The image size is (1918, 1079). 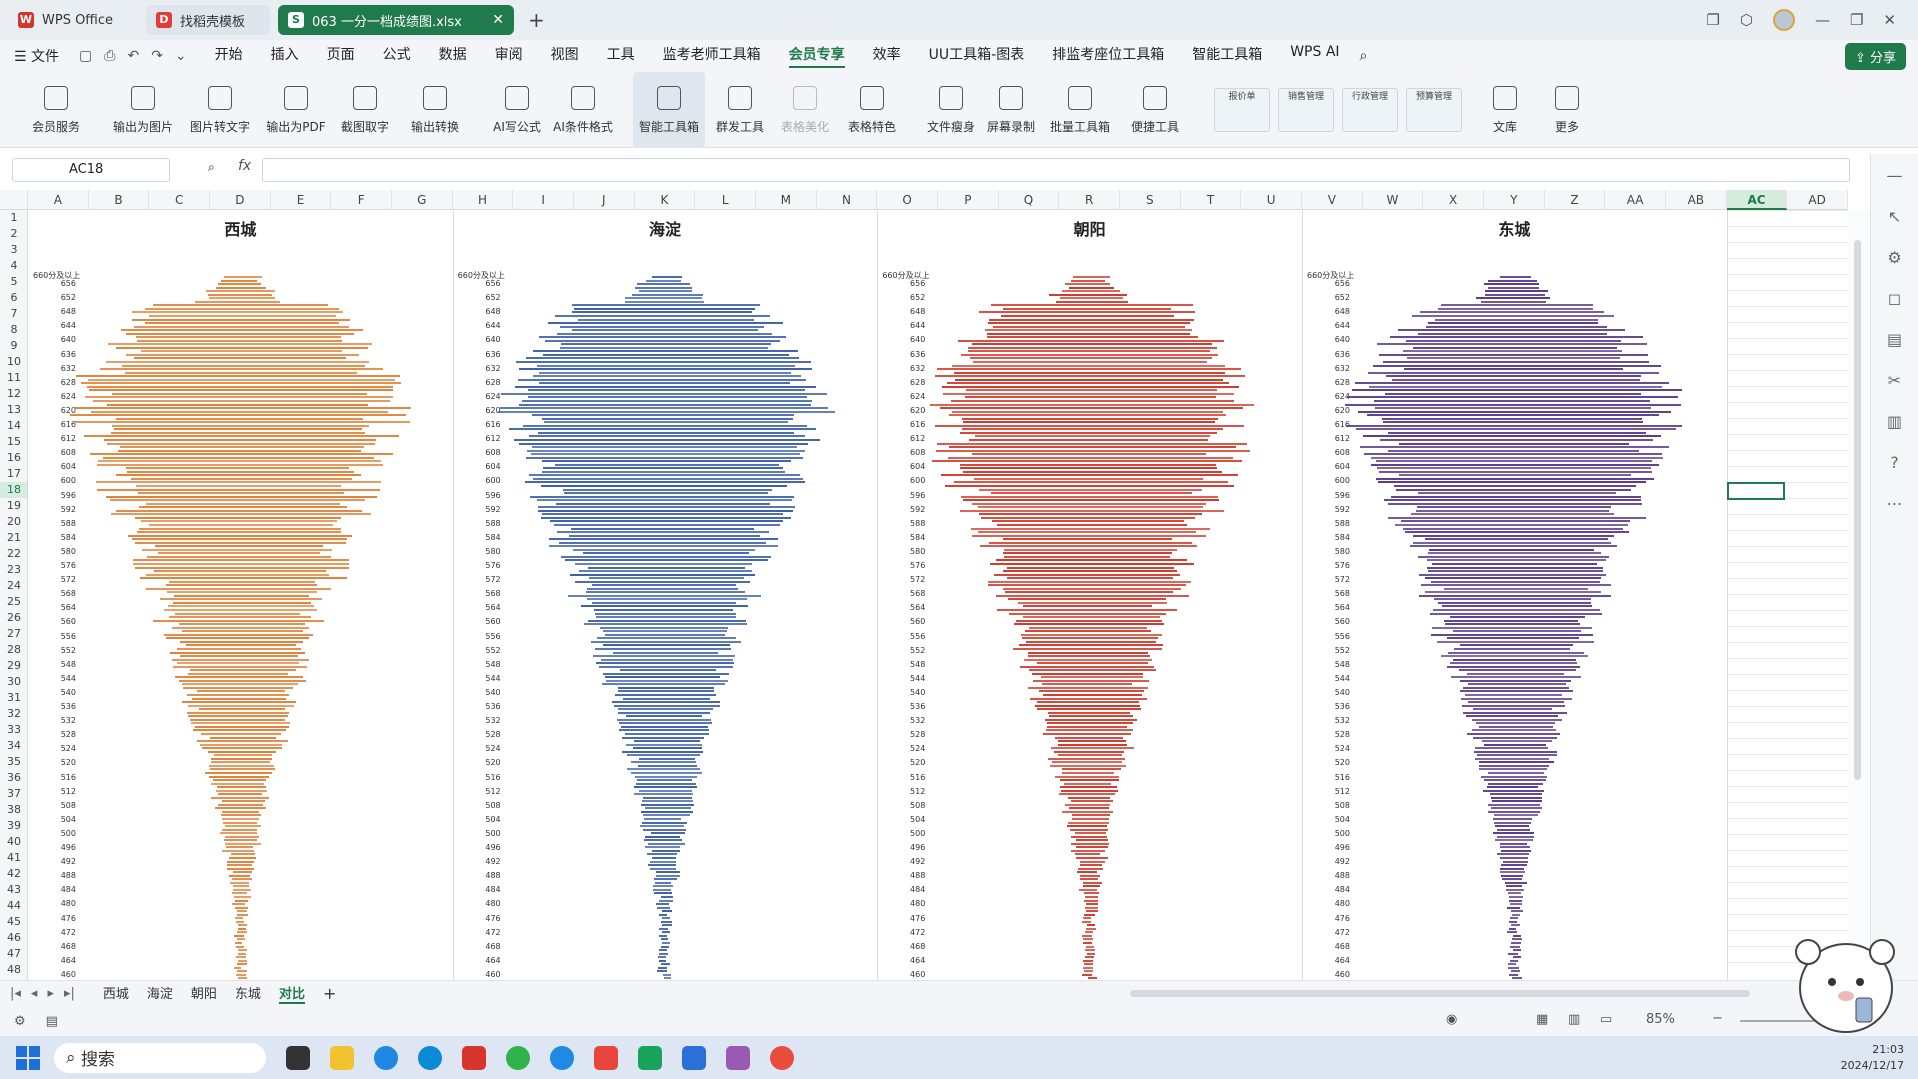 I want to click on horizontal-scrollbar, so click(x=1440, y=993).